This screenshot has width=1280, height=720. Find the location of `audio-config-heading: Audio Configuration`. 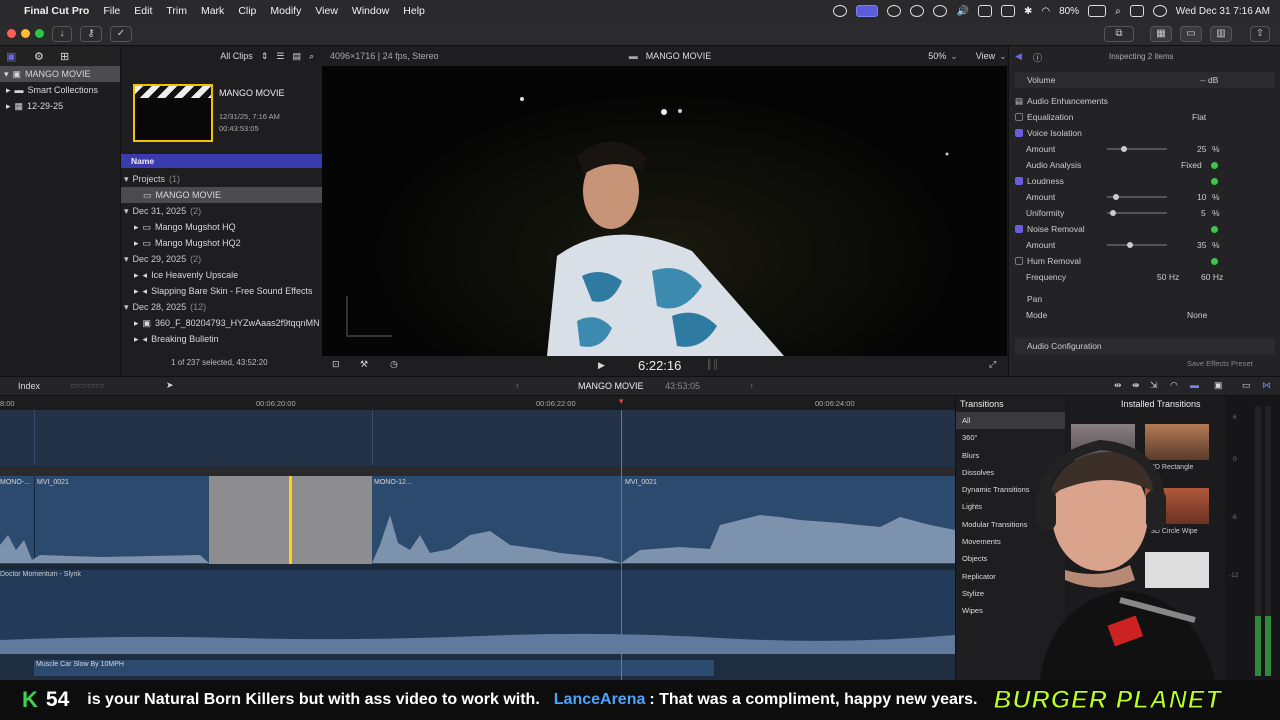

audio-config-heading: Audio Configuration is located at coordinates (1145, 346).